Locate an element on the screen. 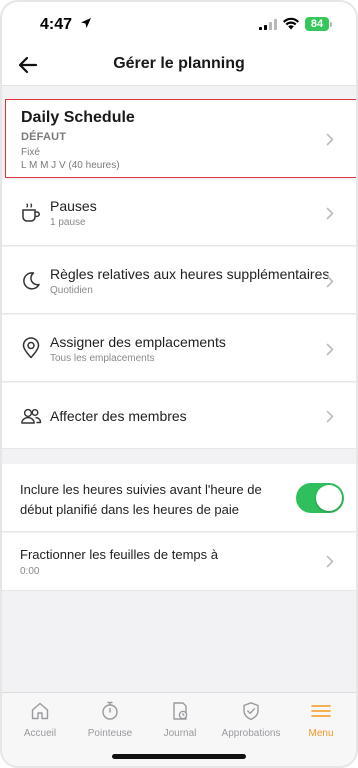 This screenshot has height=768, width=358. tab-label: Menu is located at coordinates (321, 733).